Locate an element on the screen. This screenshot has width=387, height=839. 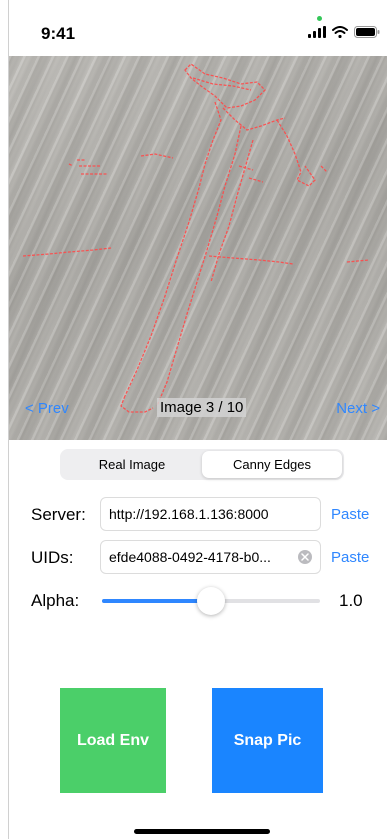
paste-uids-button: Paste is located at coordinates (350, 557).